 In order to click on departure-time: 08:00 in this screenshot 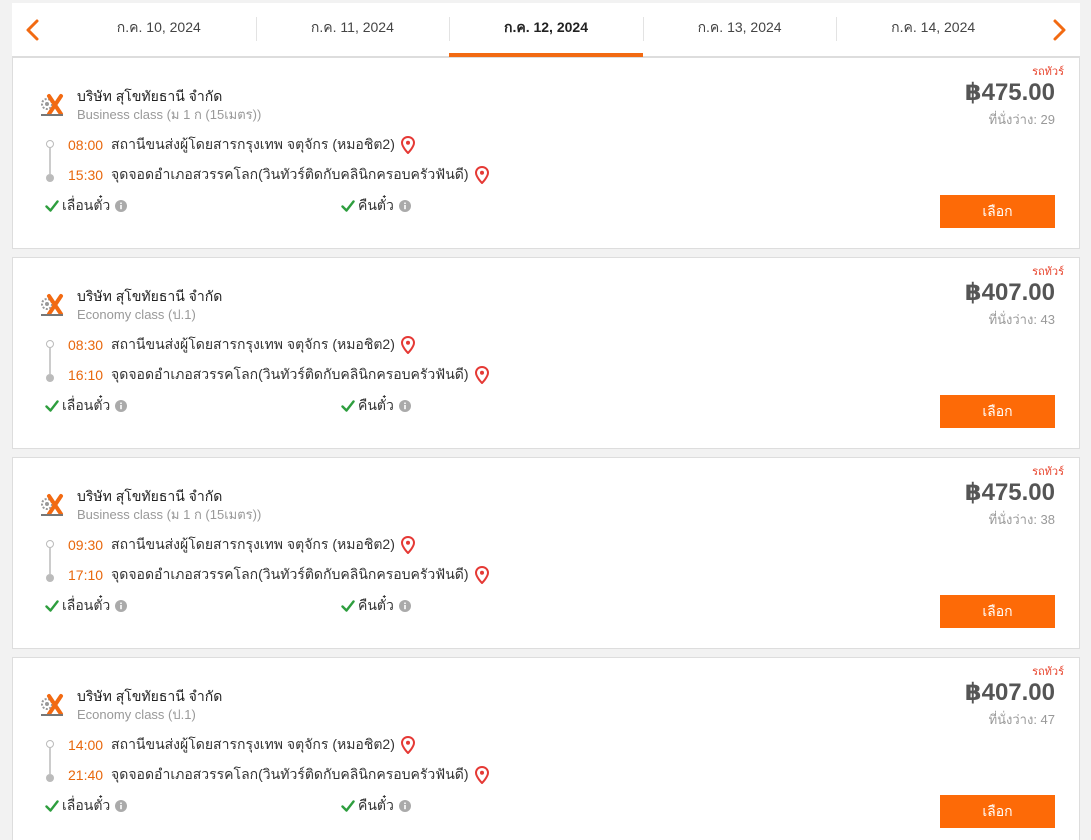, I will do `click(86, 145)`.